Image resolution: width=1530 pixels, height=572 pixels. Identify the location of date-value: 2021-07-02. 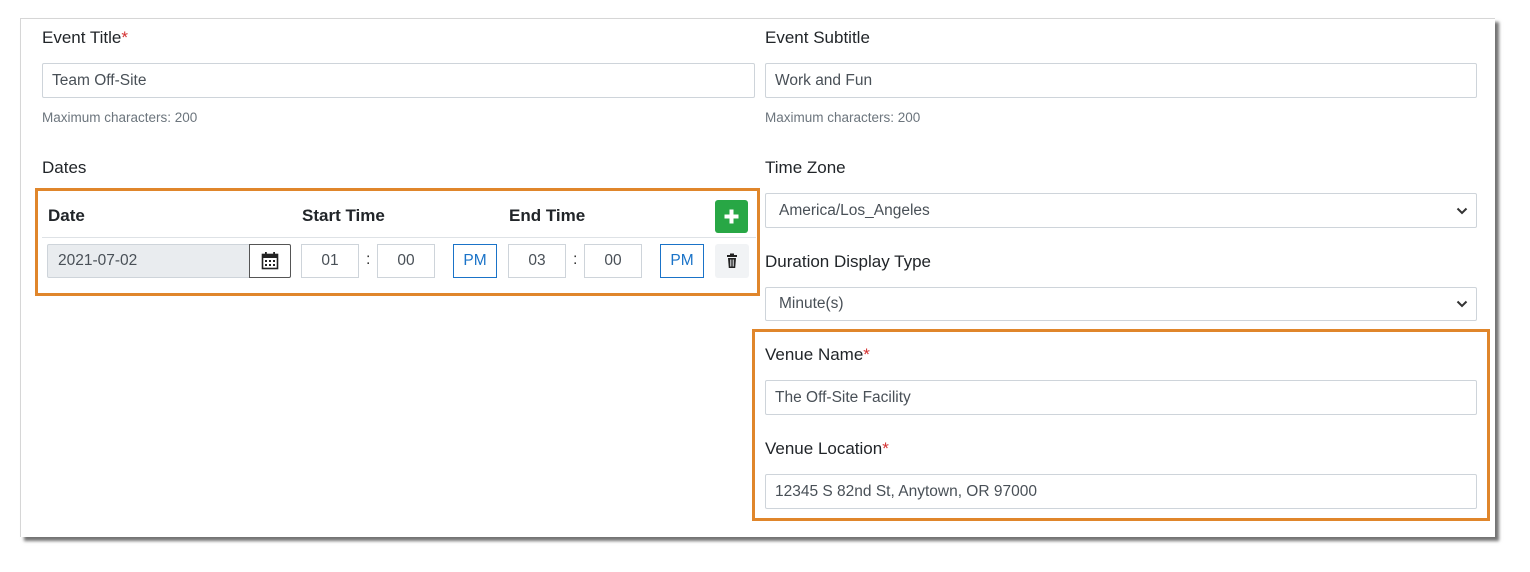
(98, 260).